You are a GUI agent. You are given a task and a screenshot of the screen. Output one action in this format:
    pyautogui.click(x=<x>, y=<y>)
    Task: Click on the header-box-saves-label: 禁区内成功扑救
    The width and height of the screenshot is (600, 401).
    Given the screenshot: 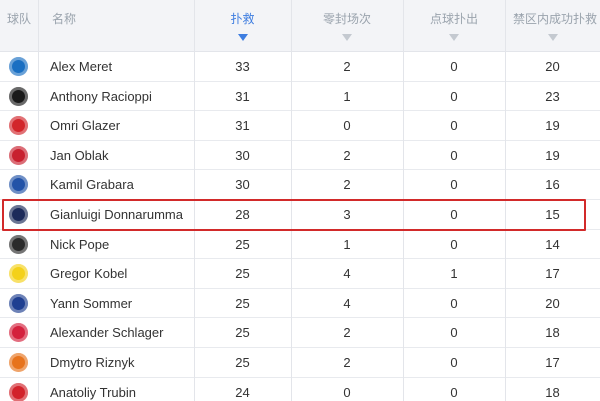 What is the action you would take?
    pyautogui.click(x=555, y=19)
    